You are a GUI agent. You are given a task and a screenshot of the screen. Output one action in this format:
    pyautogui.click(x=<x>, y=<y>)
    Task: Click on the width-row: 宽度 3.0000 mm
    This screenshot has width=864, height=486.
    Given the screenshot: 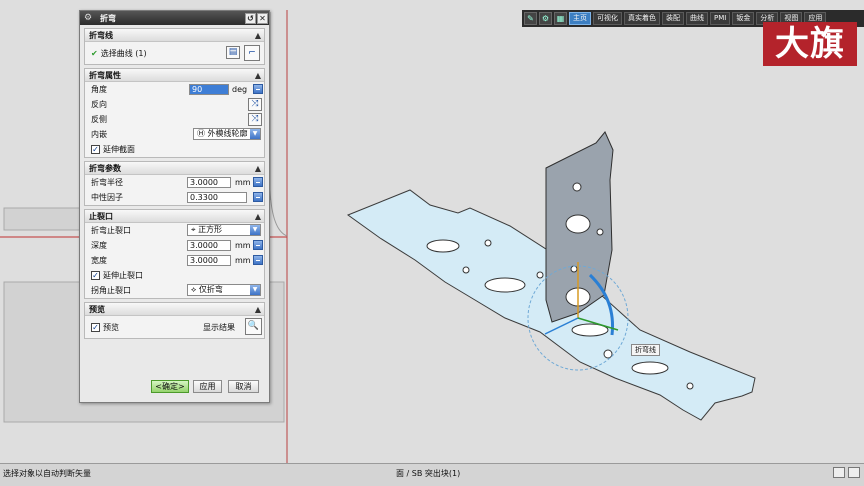 What is the action you would take?
    pyautogui.click(x=174, y=260)
    